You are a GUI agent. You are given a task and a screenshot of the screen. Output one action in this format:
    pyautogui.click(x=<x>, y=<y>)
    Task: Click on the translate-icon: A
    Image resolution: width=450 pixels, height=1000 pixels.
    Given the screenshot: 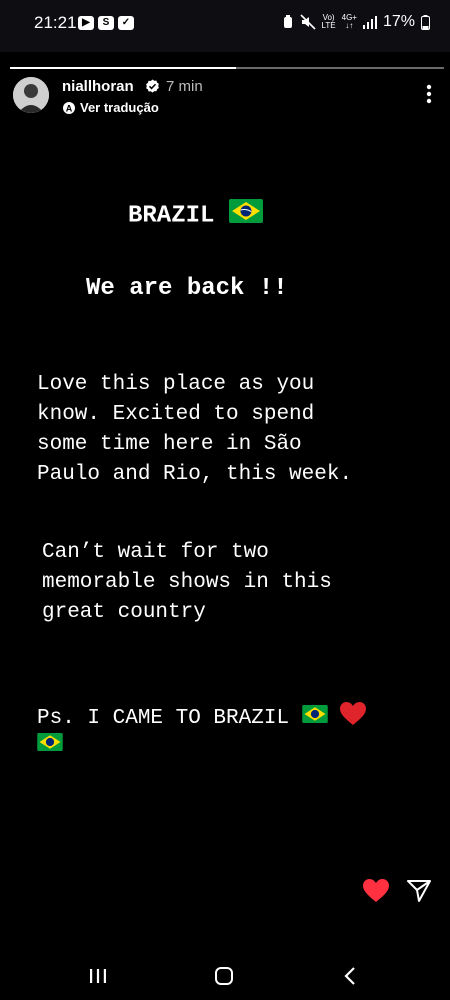 What is the action you would take?
    pyautogui.click(x=69, y=107)
    